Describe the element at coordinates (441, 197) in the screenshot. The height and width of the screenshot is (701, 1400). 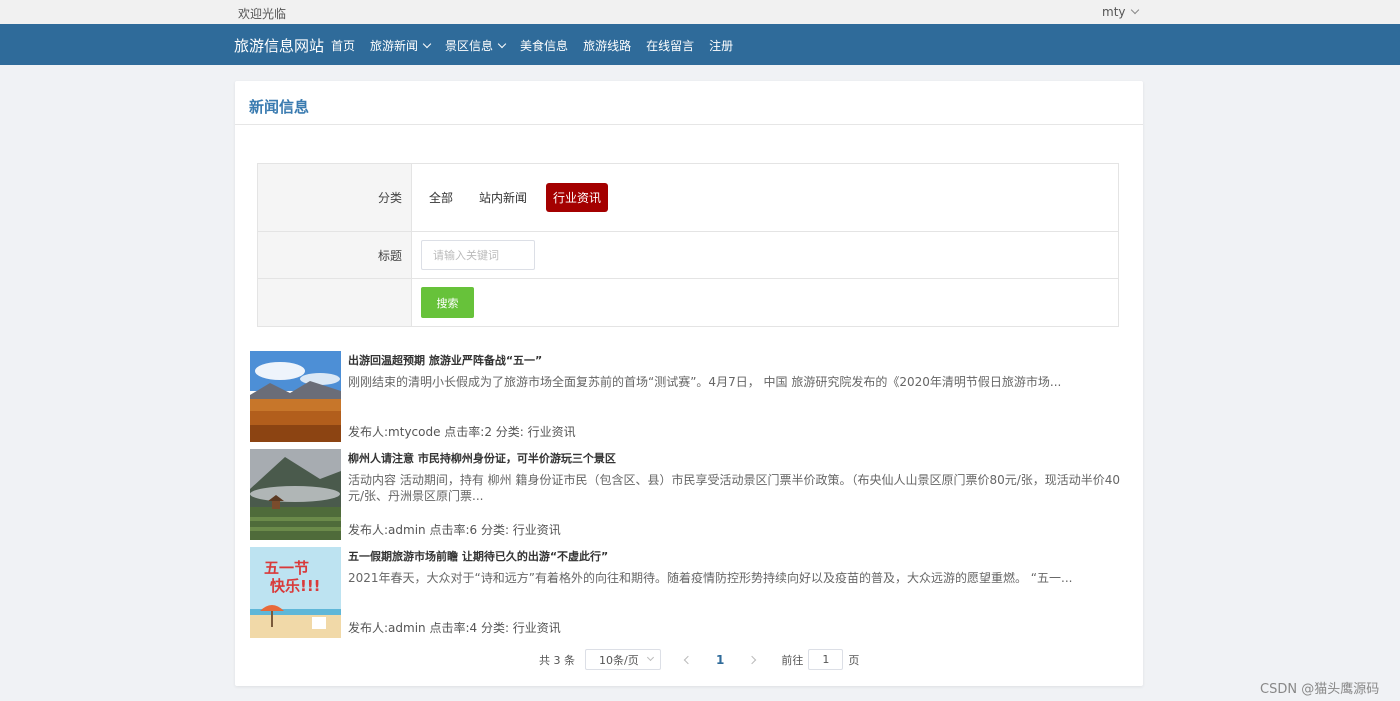
I see `category-all: 全部` at that location.